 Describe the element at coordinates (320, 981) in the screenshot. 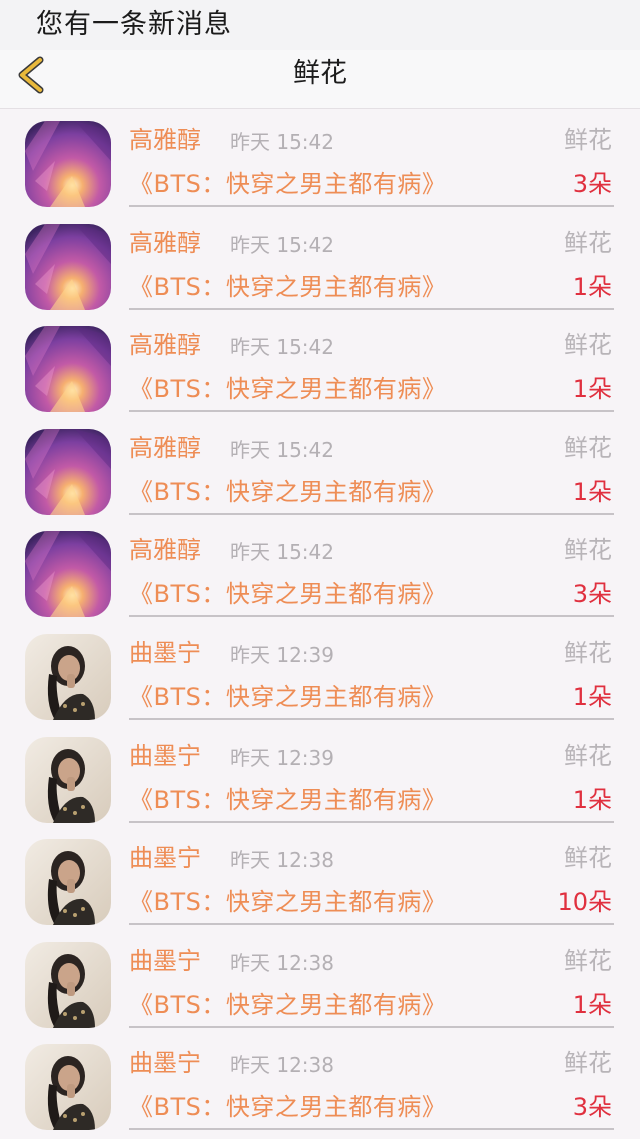

I see `list-item: 曲墨宁 昨天 12:38 鲜花《BTS：快穿之男主都有病》 1朵` at that location.